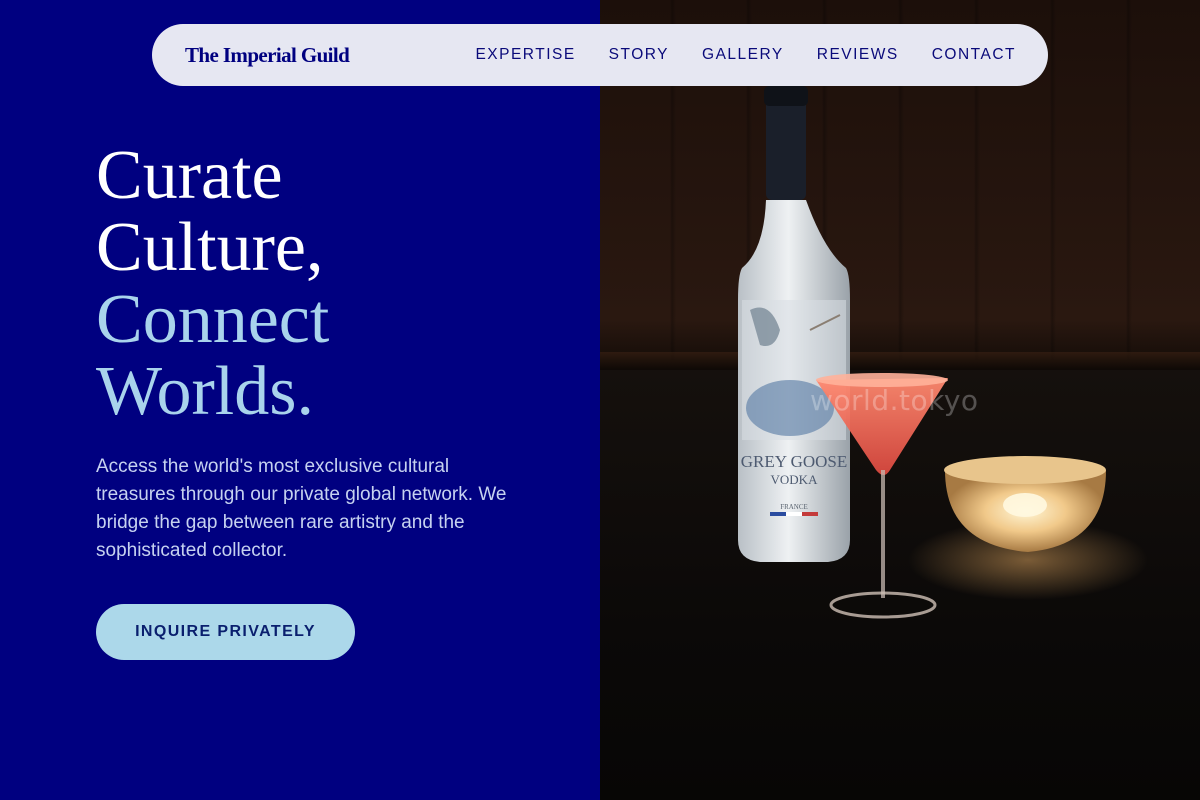  Describe the element at coordinates (189, 175) in the screenshot. I see `hero-title-line-1: Curate` at that location.